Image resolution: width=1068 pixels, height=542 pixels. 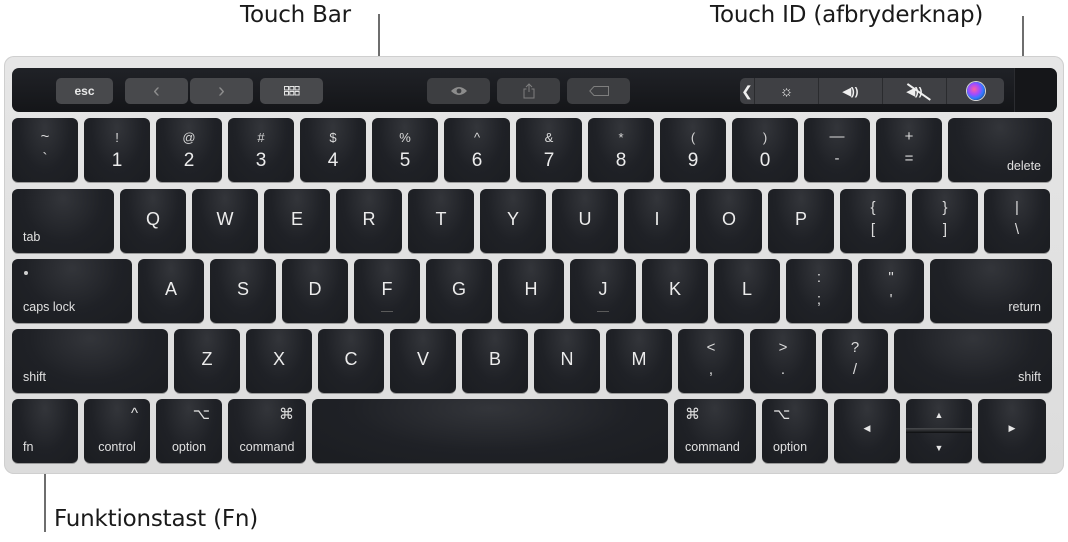 What do you see at coordinates (1024, 307) in the screenshot?
I see `key-label: return` at bounding box center [1024, 307].